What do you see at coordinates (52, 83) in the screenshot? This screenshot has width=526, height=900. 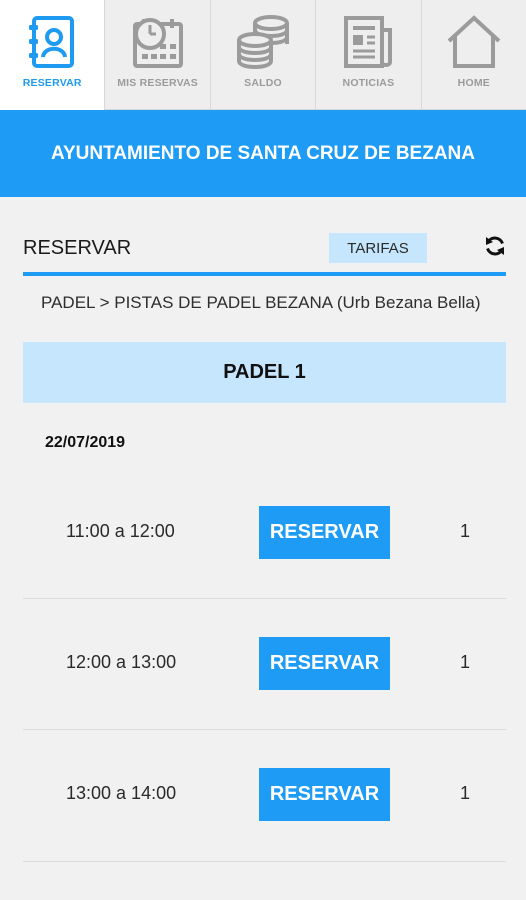 I see `tab-label: RESERVAR` at bounding box center [52, 83].